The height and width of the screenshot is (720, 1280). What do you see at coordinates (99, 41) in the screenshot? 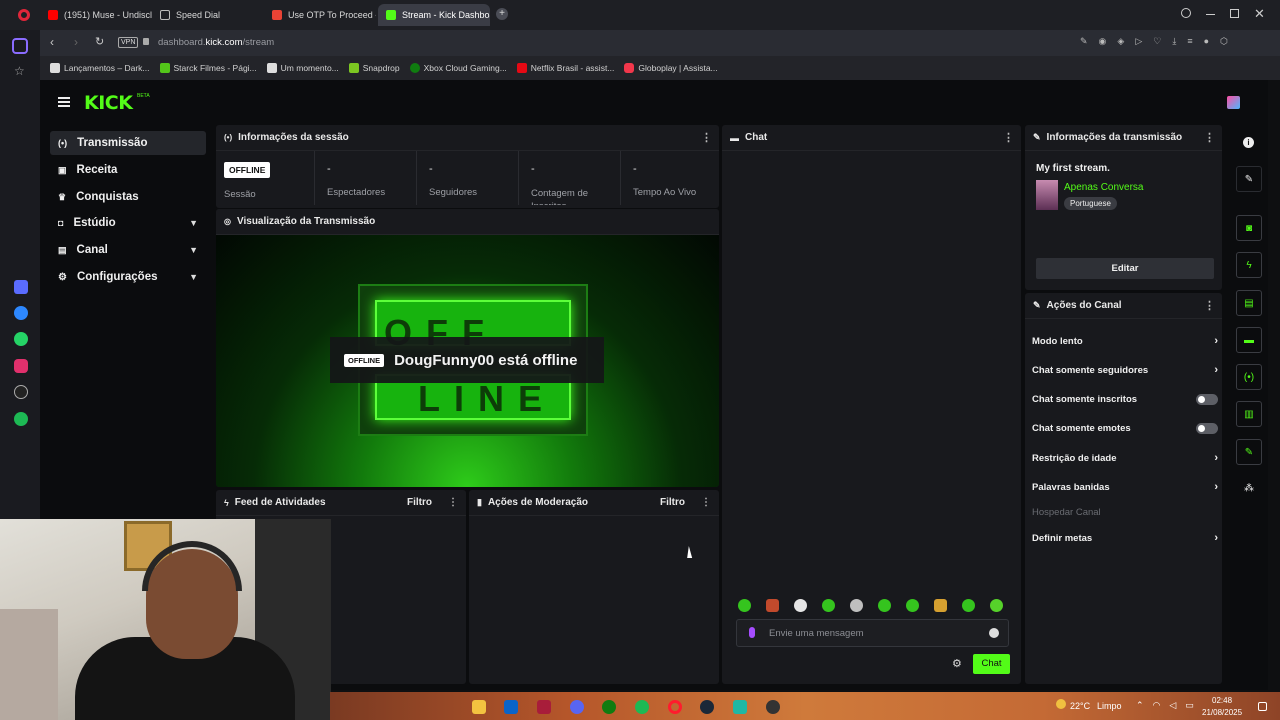
I see `reload-icon: ↻` at bounding box center [99, 41].